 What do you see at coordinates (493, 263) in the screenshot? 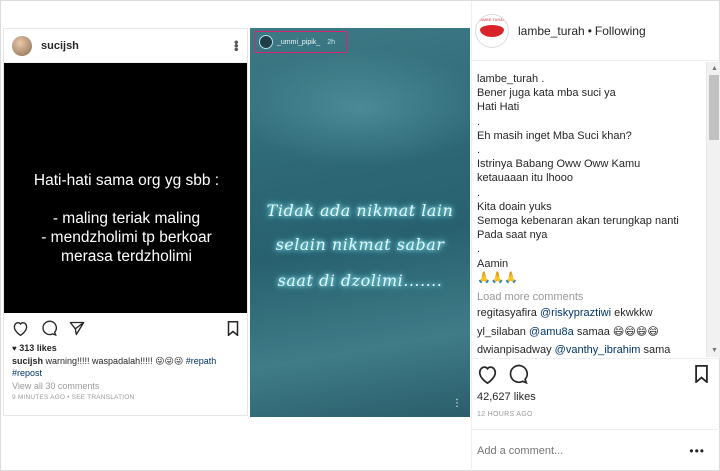
I see `caption-line: Aamin` at bounding box center [493, 263].